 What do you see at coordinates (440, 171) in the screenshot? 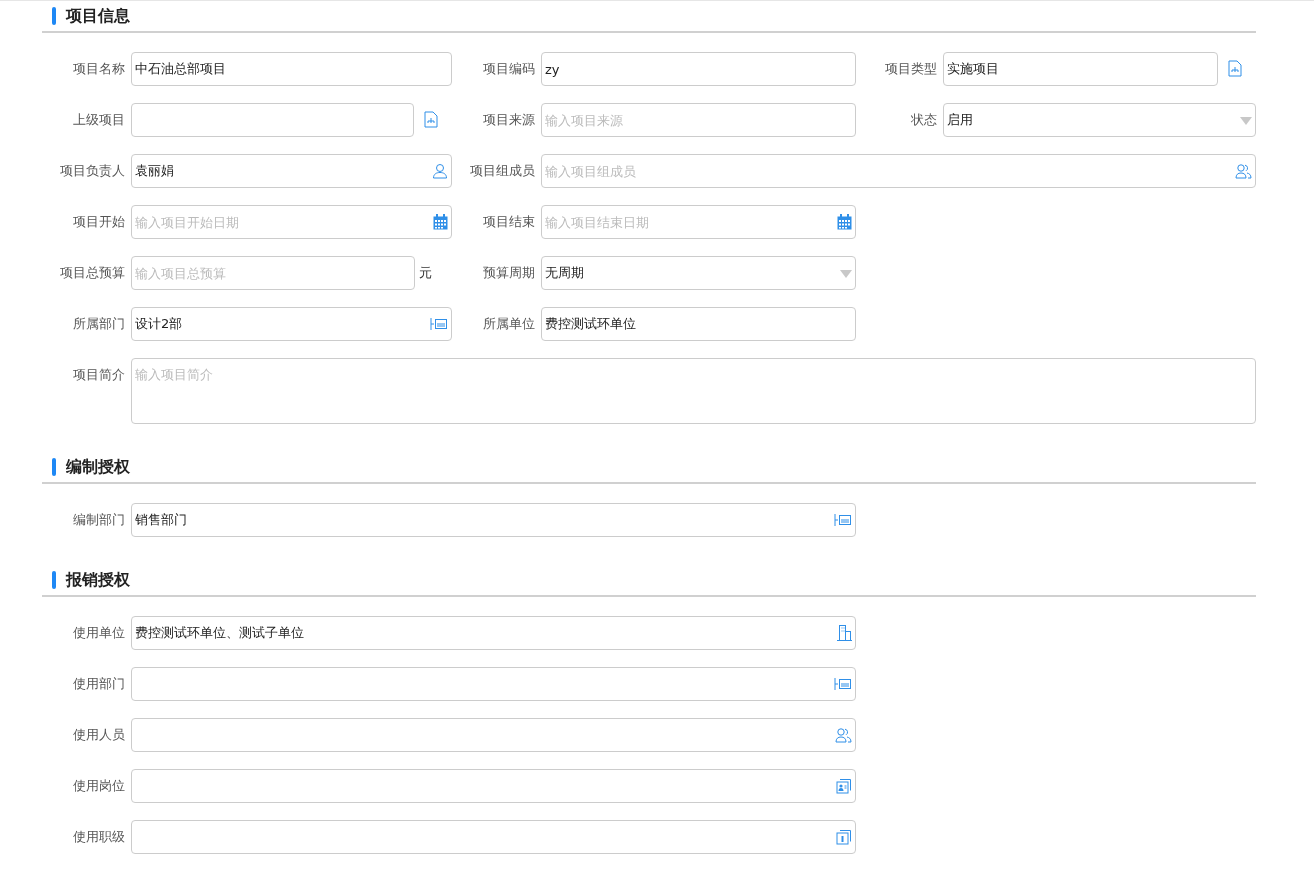
I see `person-icon` at bounding box center [440, 171].